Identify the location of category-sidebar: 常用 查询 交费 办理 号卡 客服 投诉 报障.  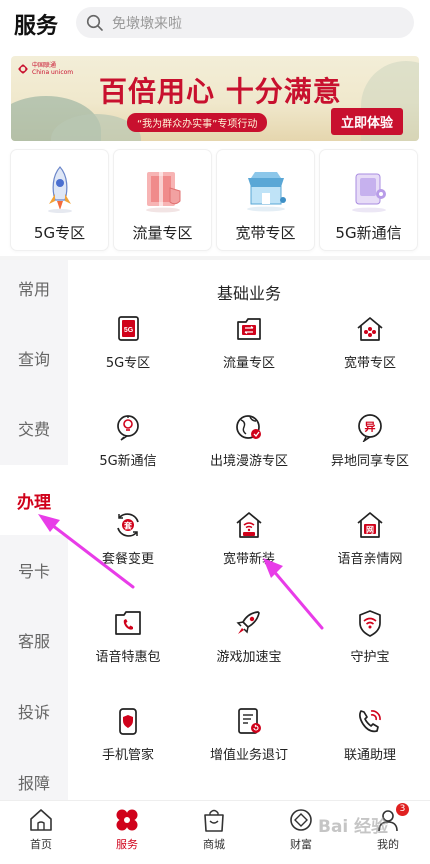
(34, 530).